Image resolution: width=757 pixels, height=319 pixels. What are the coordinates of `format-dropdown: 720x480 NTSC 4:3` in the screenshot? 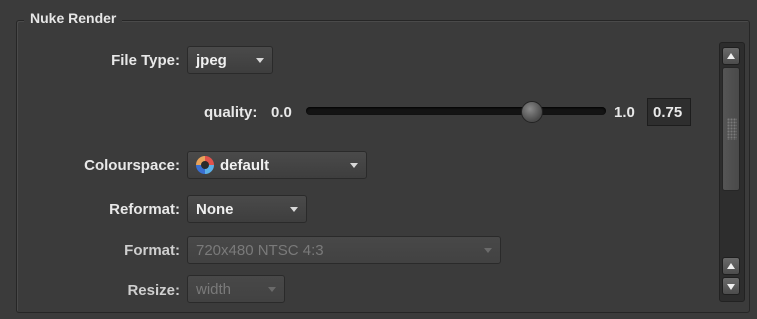 It's located at (344, 250).